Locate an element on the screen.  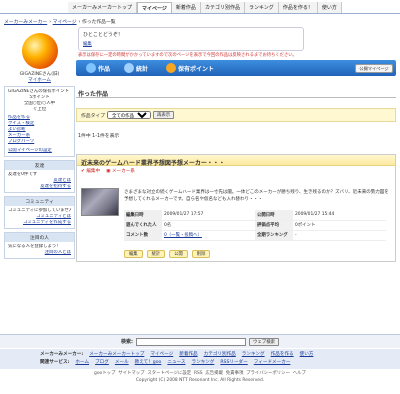
publish-button: 公開 is located at coordinates (178, 254).